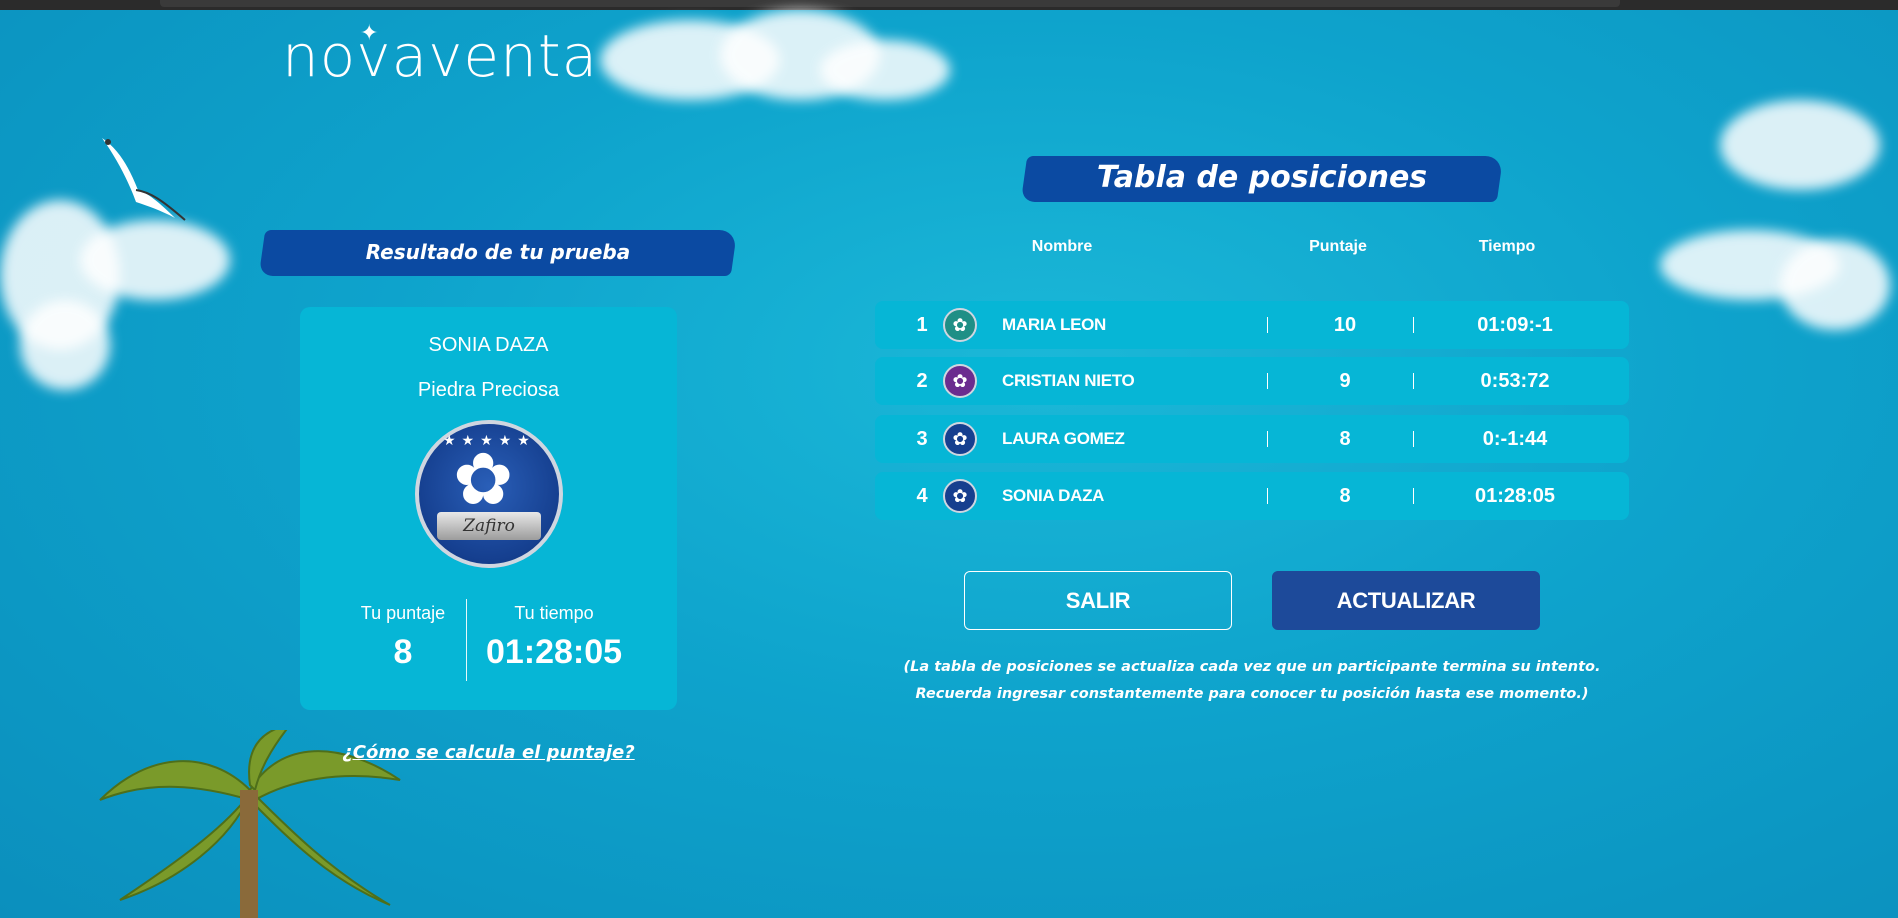  What do you see at coordinates (1252, 381) in the screenshot?
I see `table-row: 2 ✿ CRISTIAN NIETO 9 0:53:72` at bounding box center [1252, 381].